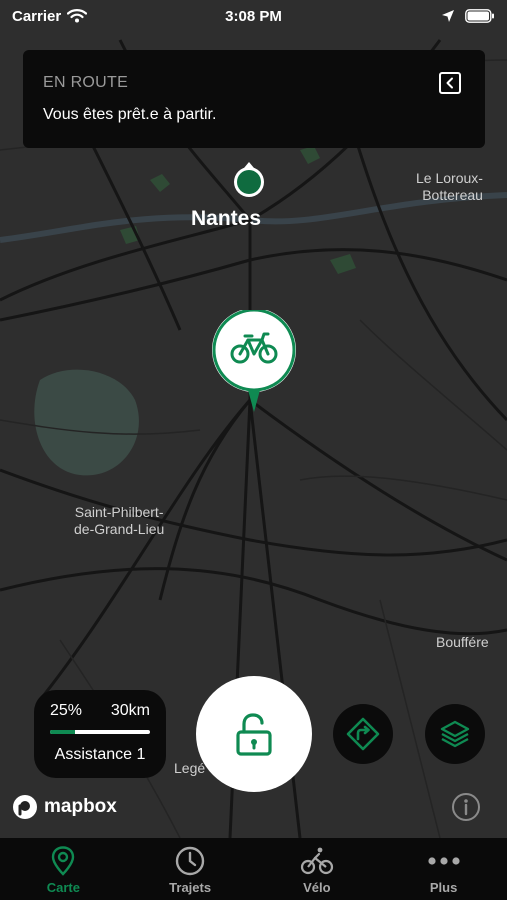 Image resolution: width=507 pixels, height=900 pixels. I want to click on directions-button, so click(363, 734).